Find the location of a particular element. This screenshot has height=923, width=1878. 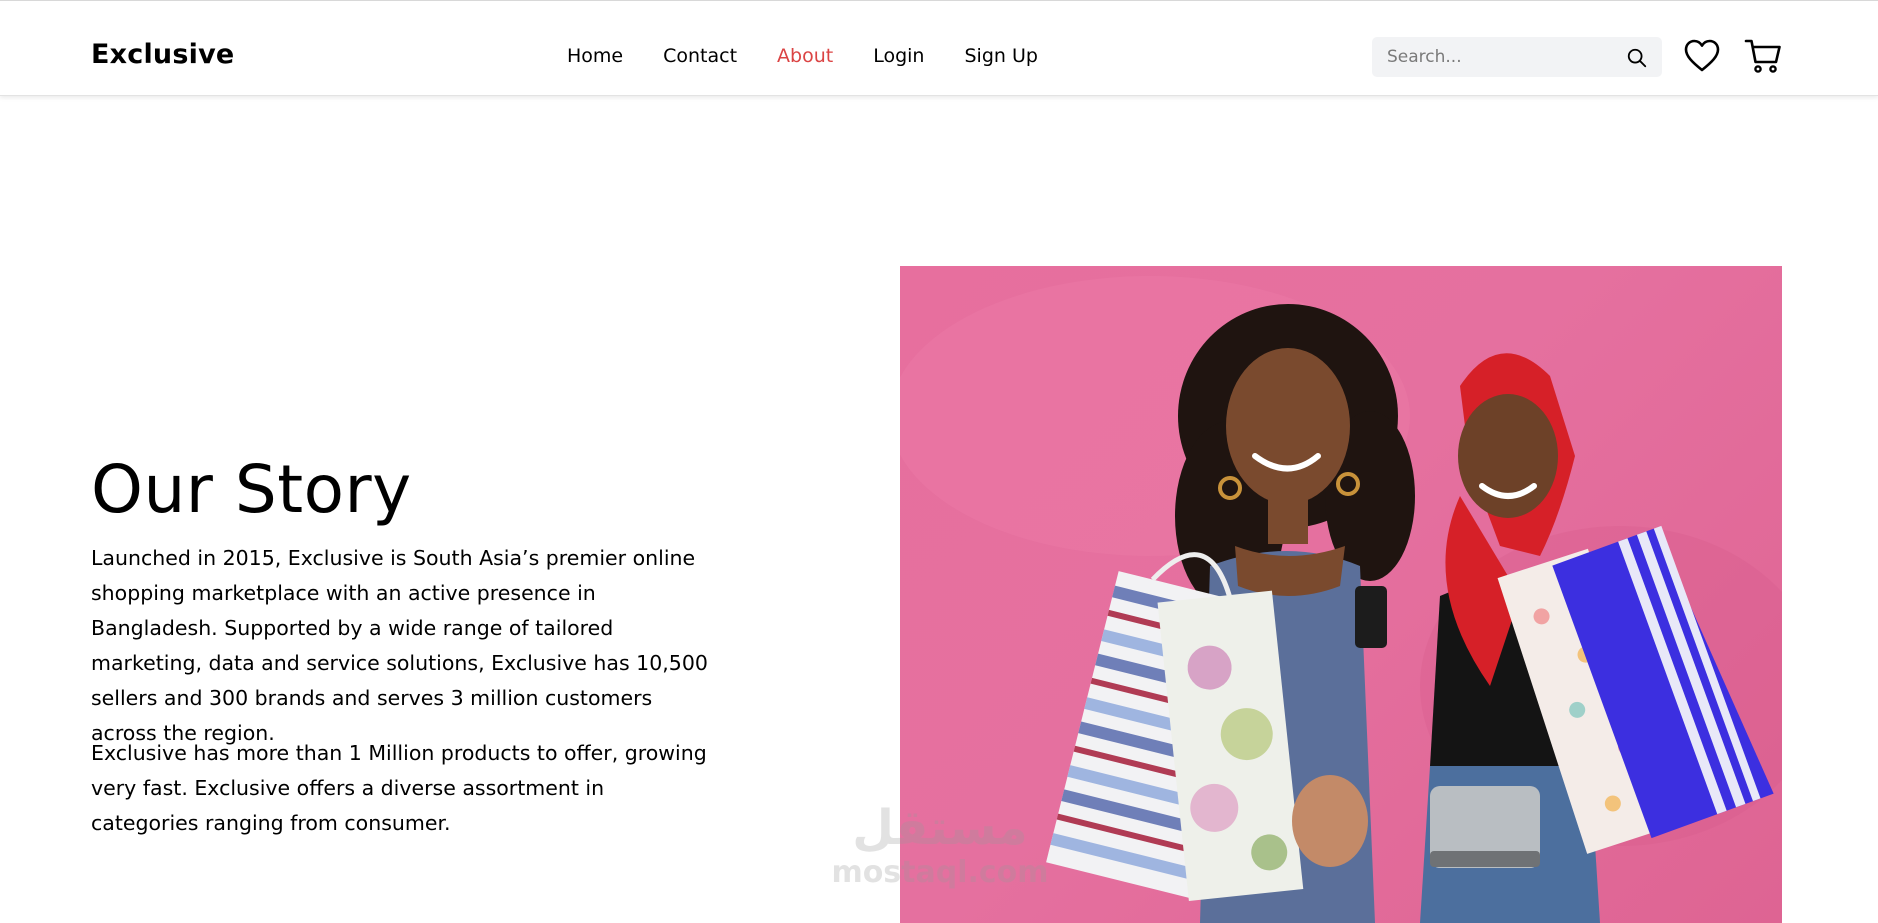

watermark: مستقل mostaql.com is located at coordinates (940, 855).